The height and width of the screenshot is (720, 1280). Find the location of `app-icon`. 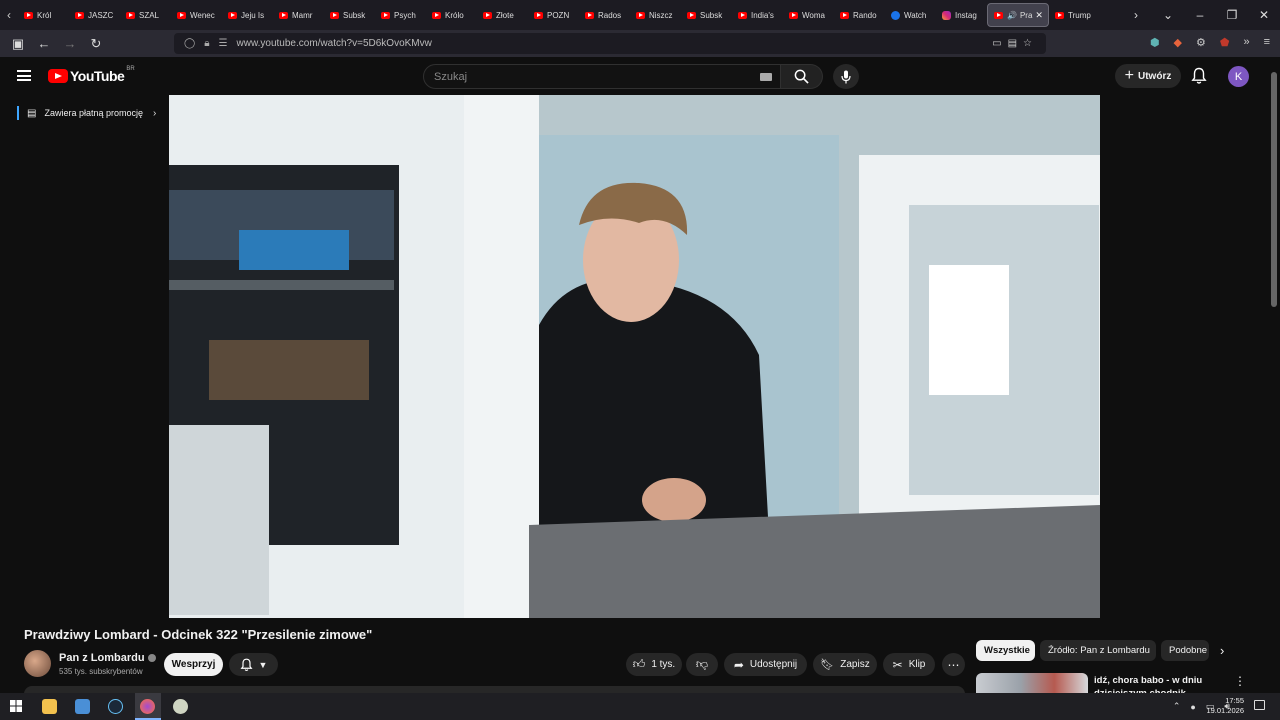

app-icon is located at coordinates (180, 706).